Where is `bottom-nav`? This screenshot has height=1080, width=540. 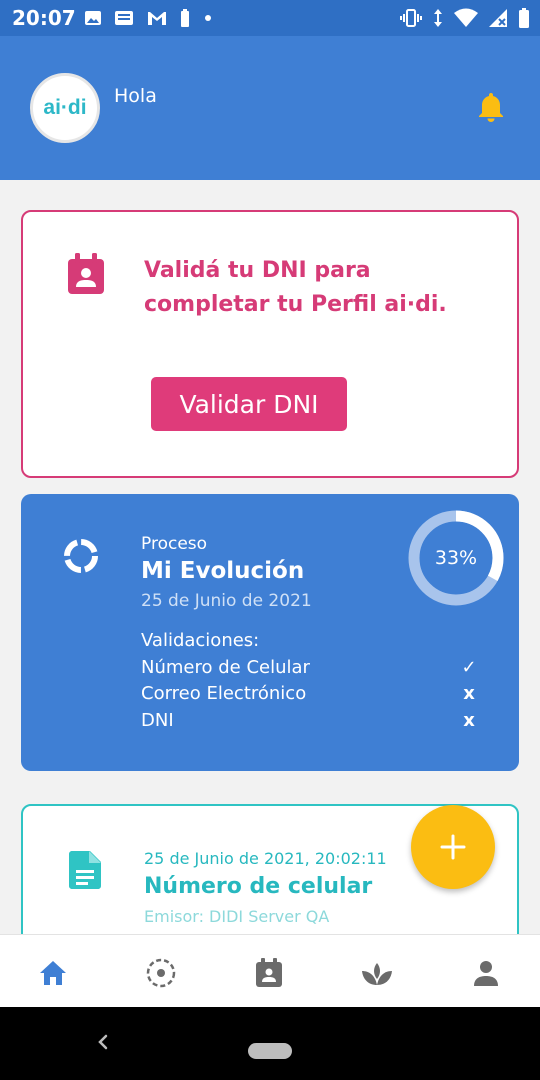 bottom-nav is located at coordinates (270, 970).